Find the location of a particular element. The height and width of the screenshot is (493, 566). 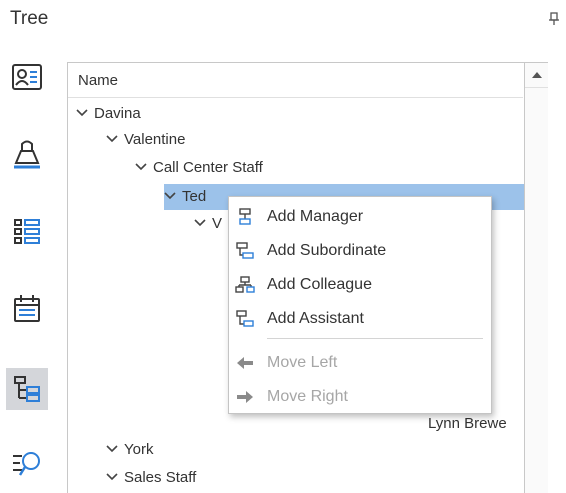

column-name-label: Name is located at coordinates (98, 80).